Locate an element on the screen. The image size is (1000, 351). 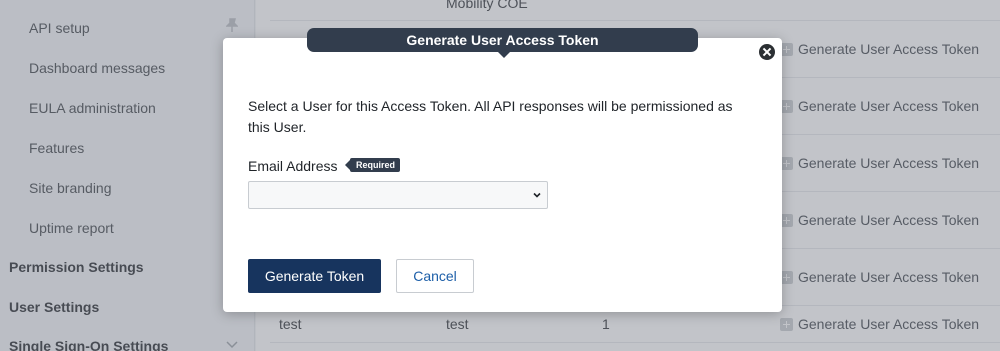
cancel-button: Cancel is located at coordinates (435, 276).